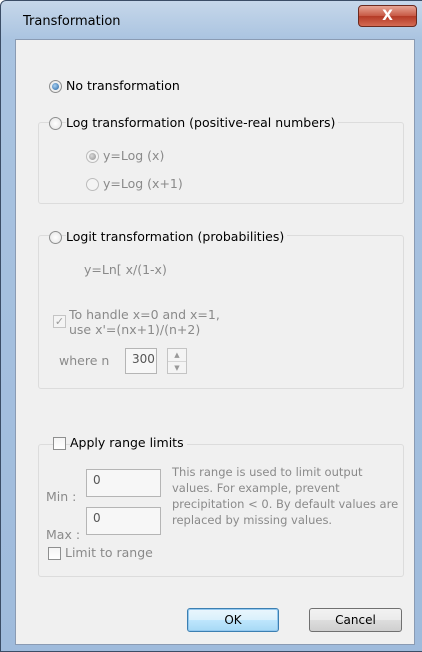 This screenshot has width=422, height=652. I want to click on log-x-plus-1-label: y=Log (x+1), so click(143, 183).